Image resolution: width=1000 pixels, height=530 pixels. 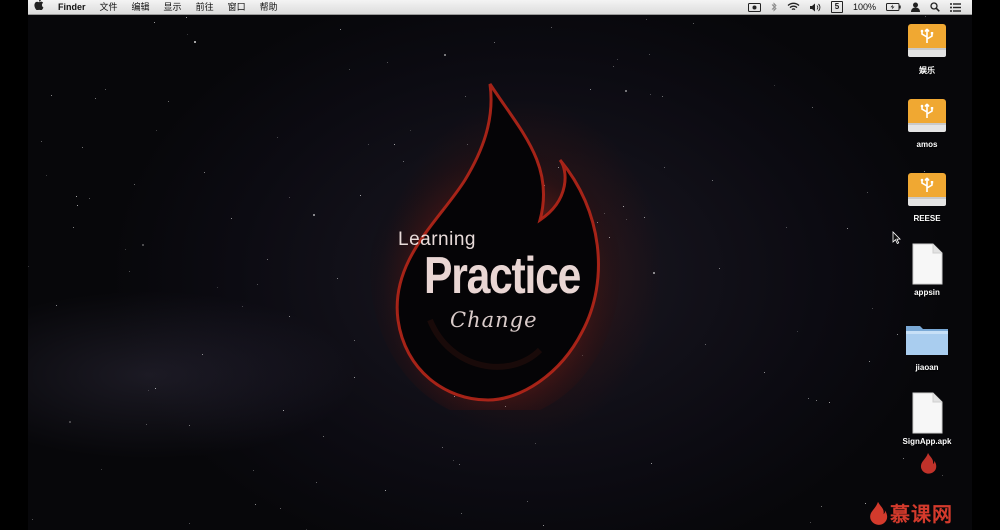 I want to click on watermark: 慕课网, so click(x=910, y=512).